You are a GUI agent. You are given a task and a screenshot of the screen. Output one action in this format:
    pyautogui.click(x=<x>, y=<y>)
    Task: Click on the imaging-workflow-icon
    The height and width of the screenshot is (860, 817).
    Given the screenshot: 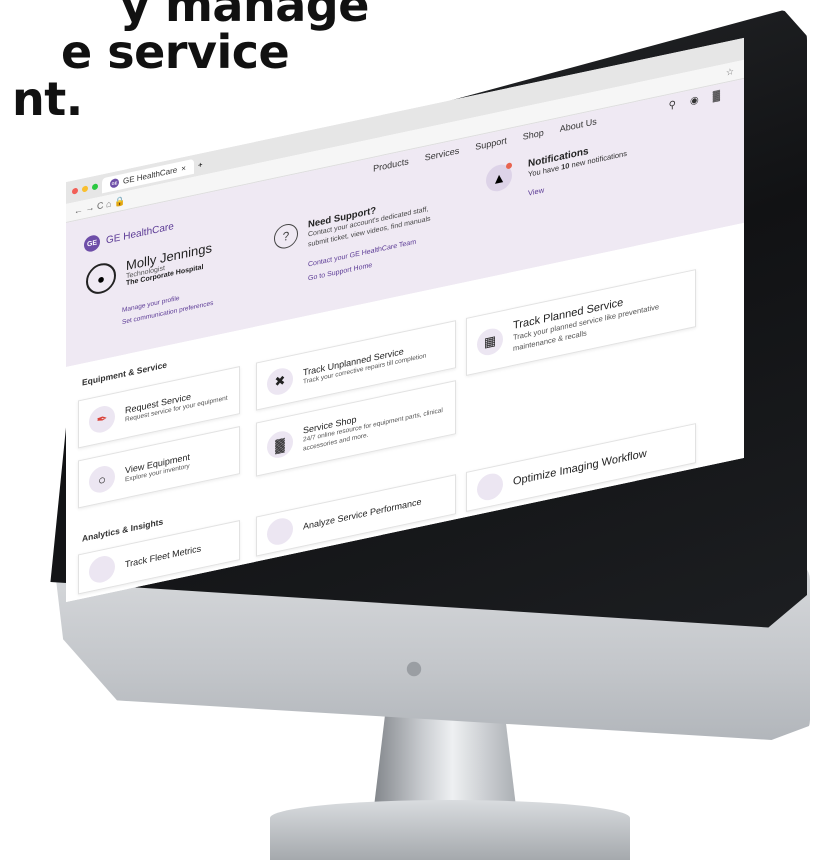 What is the action you would take?
    pyautogui.click(x=490, y=487)
    